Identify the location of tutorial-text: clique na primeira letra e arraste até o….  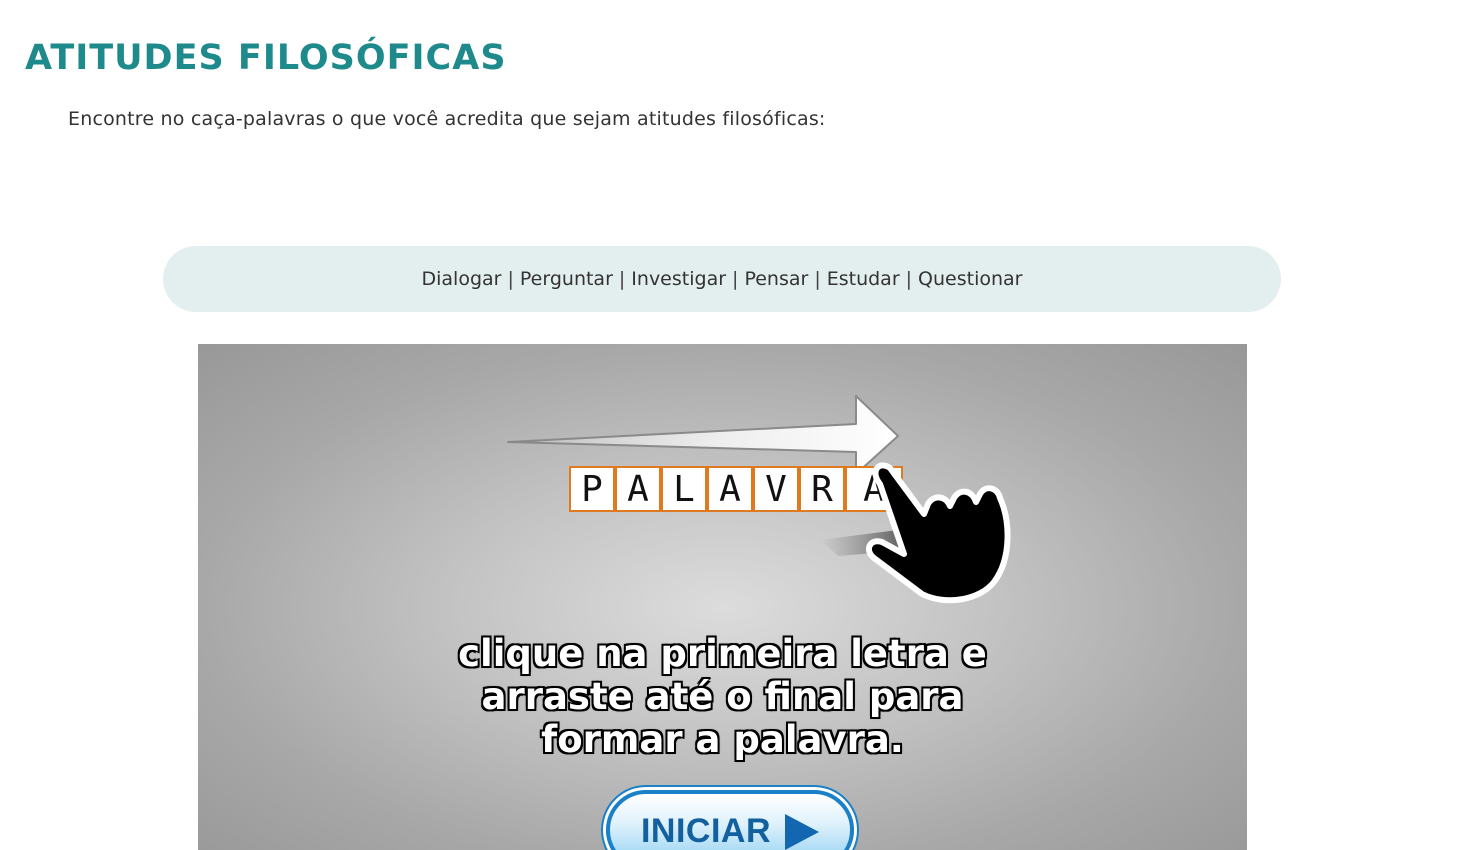
(722, 696).